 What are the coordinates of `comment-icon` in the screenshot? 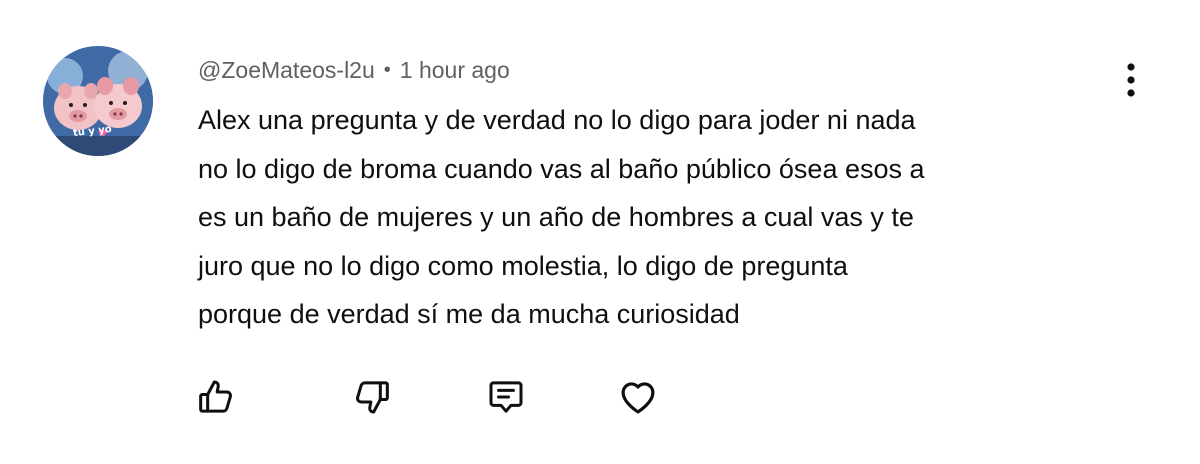 It's located at (506, 397).